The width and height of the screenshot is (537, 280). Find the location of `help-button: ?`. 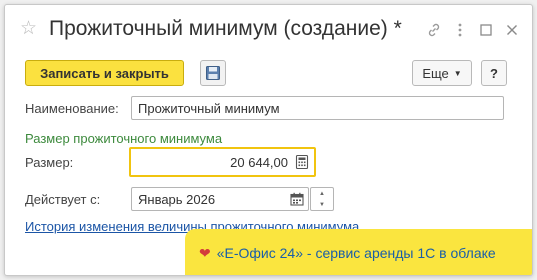

help-button: ? is located at coordinates (494, 73).